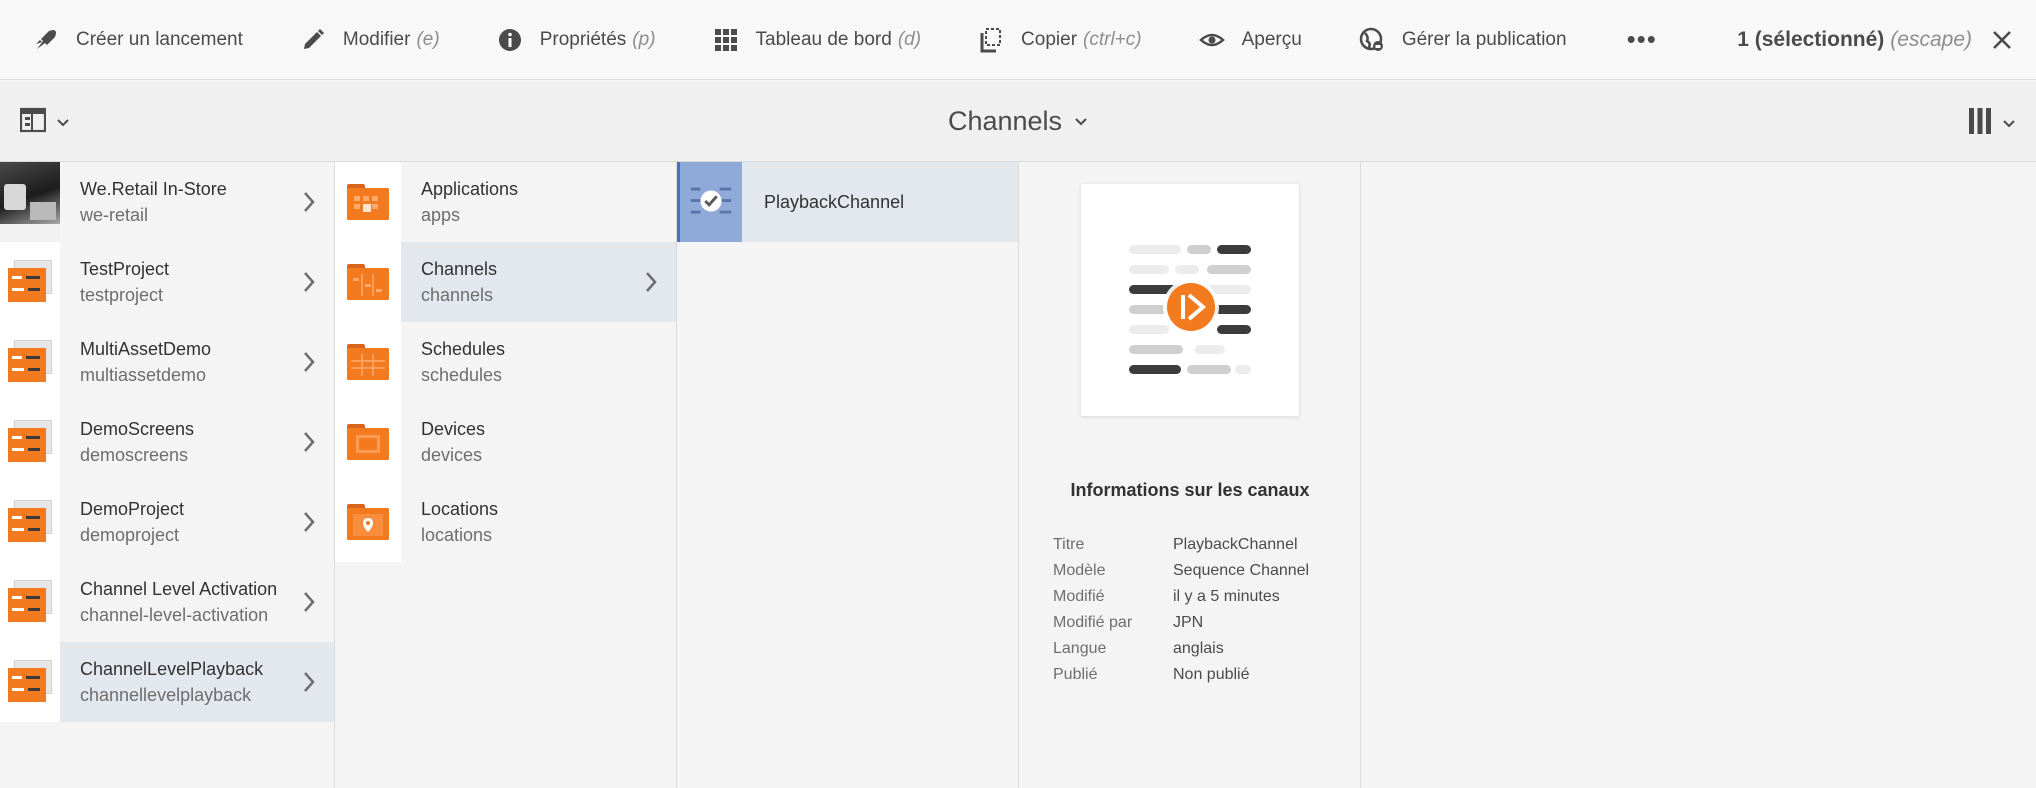 Image resolution: width=2036 pixels, height=788 pixels. I want to click on metadata-row: Langue anglais, so click(1181, 649).